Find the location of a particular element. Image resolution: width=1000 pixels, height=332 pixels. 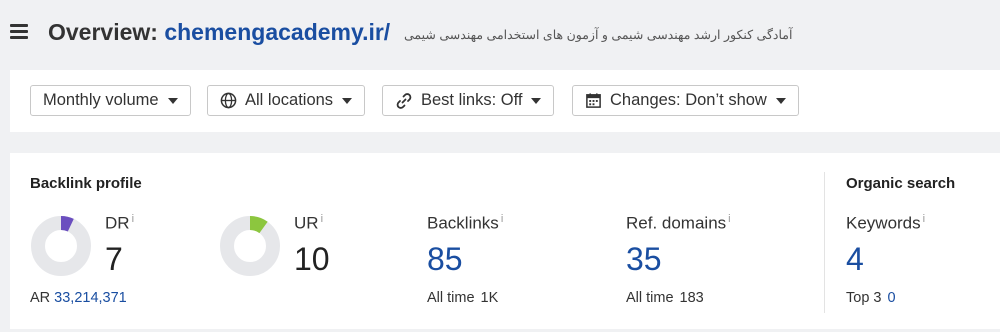

top3-row: Top 3 0 is located at coordinates (871, 298).